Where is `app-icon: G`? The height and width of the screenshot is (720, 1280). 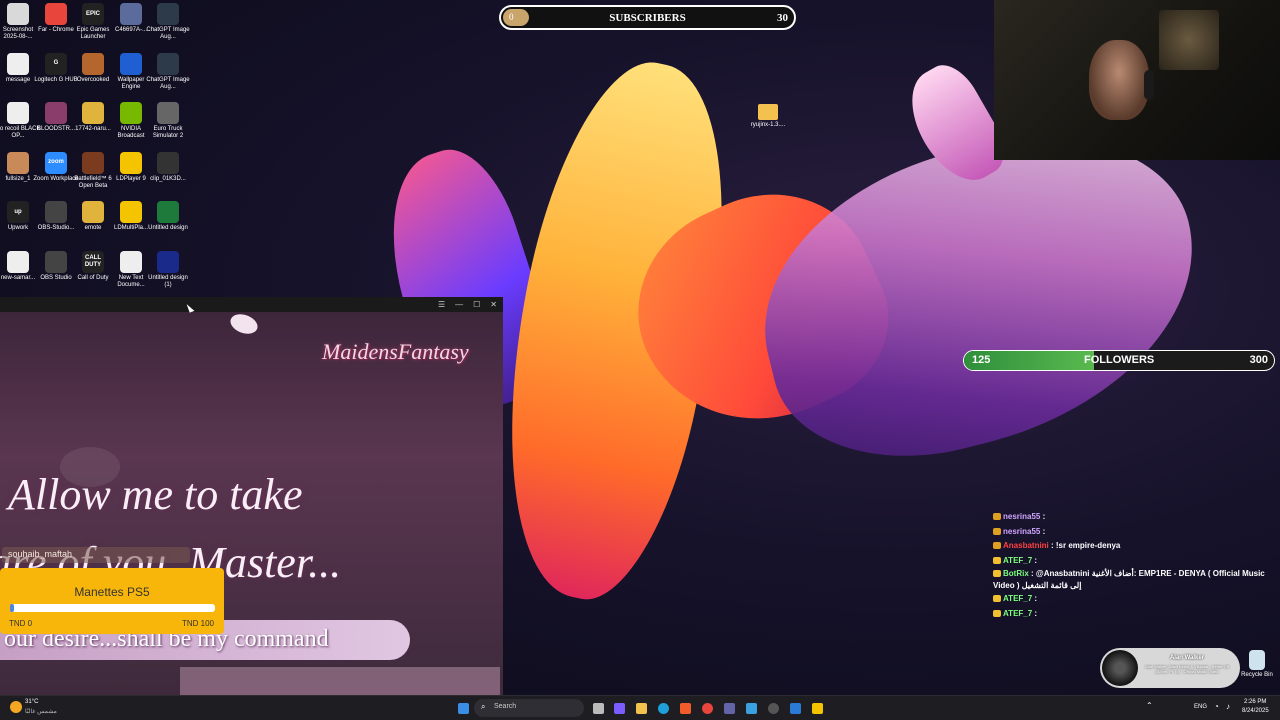
app-icon: G is located at coordinates (56, 63).